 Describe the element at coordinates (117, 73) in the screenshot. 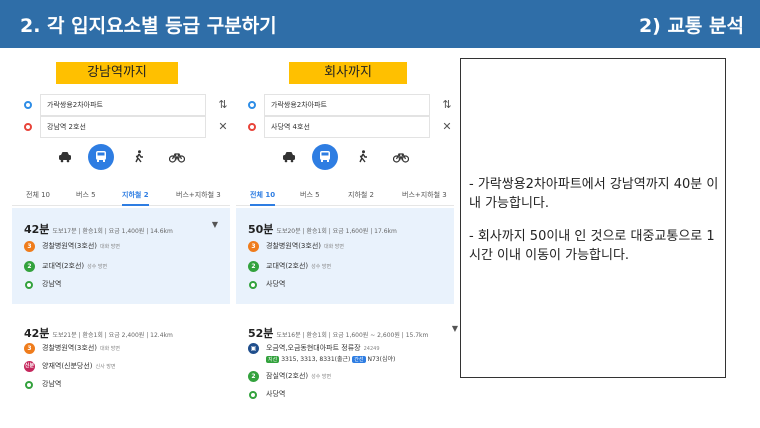

I see `tag-gangnam: 강남역까지` at that location.